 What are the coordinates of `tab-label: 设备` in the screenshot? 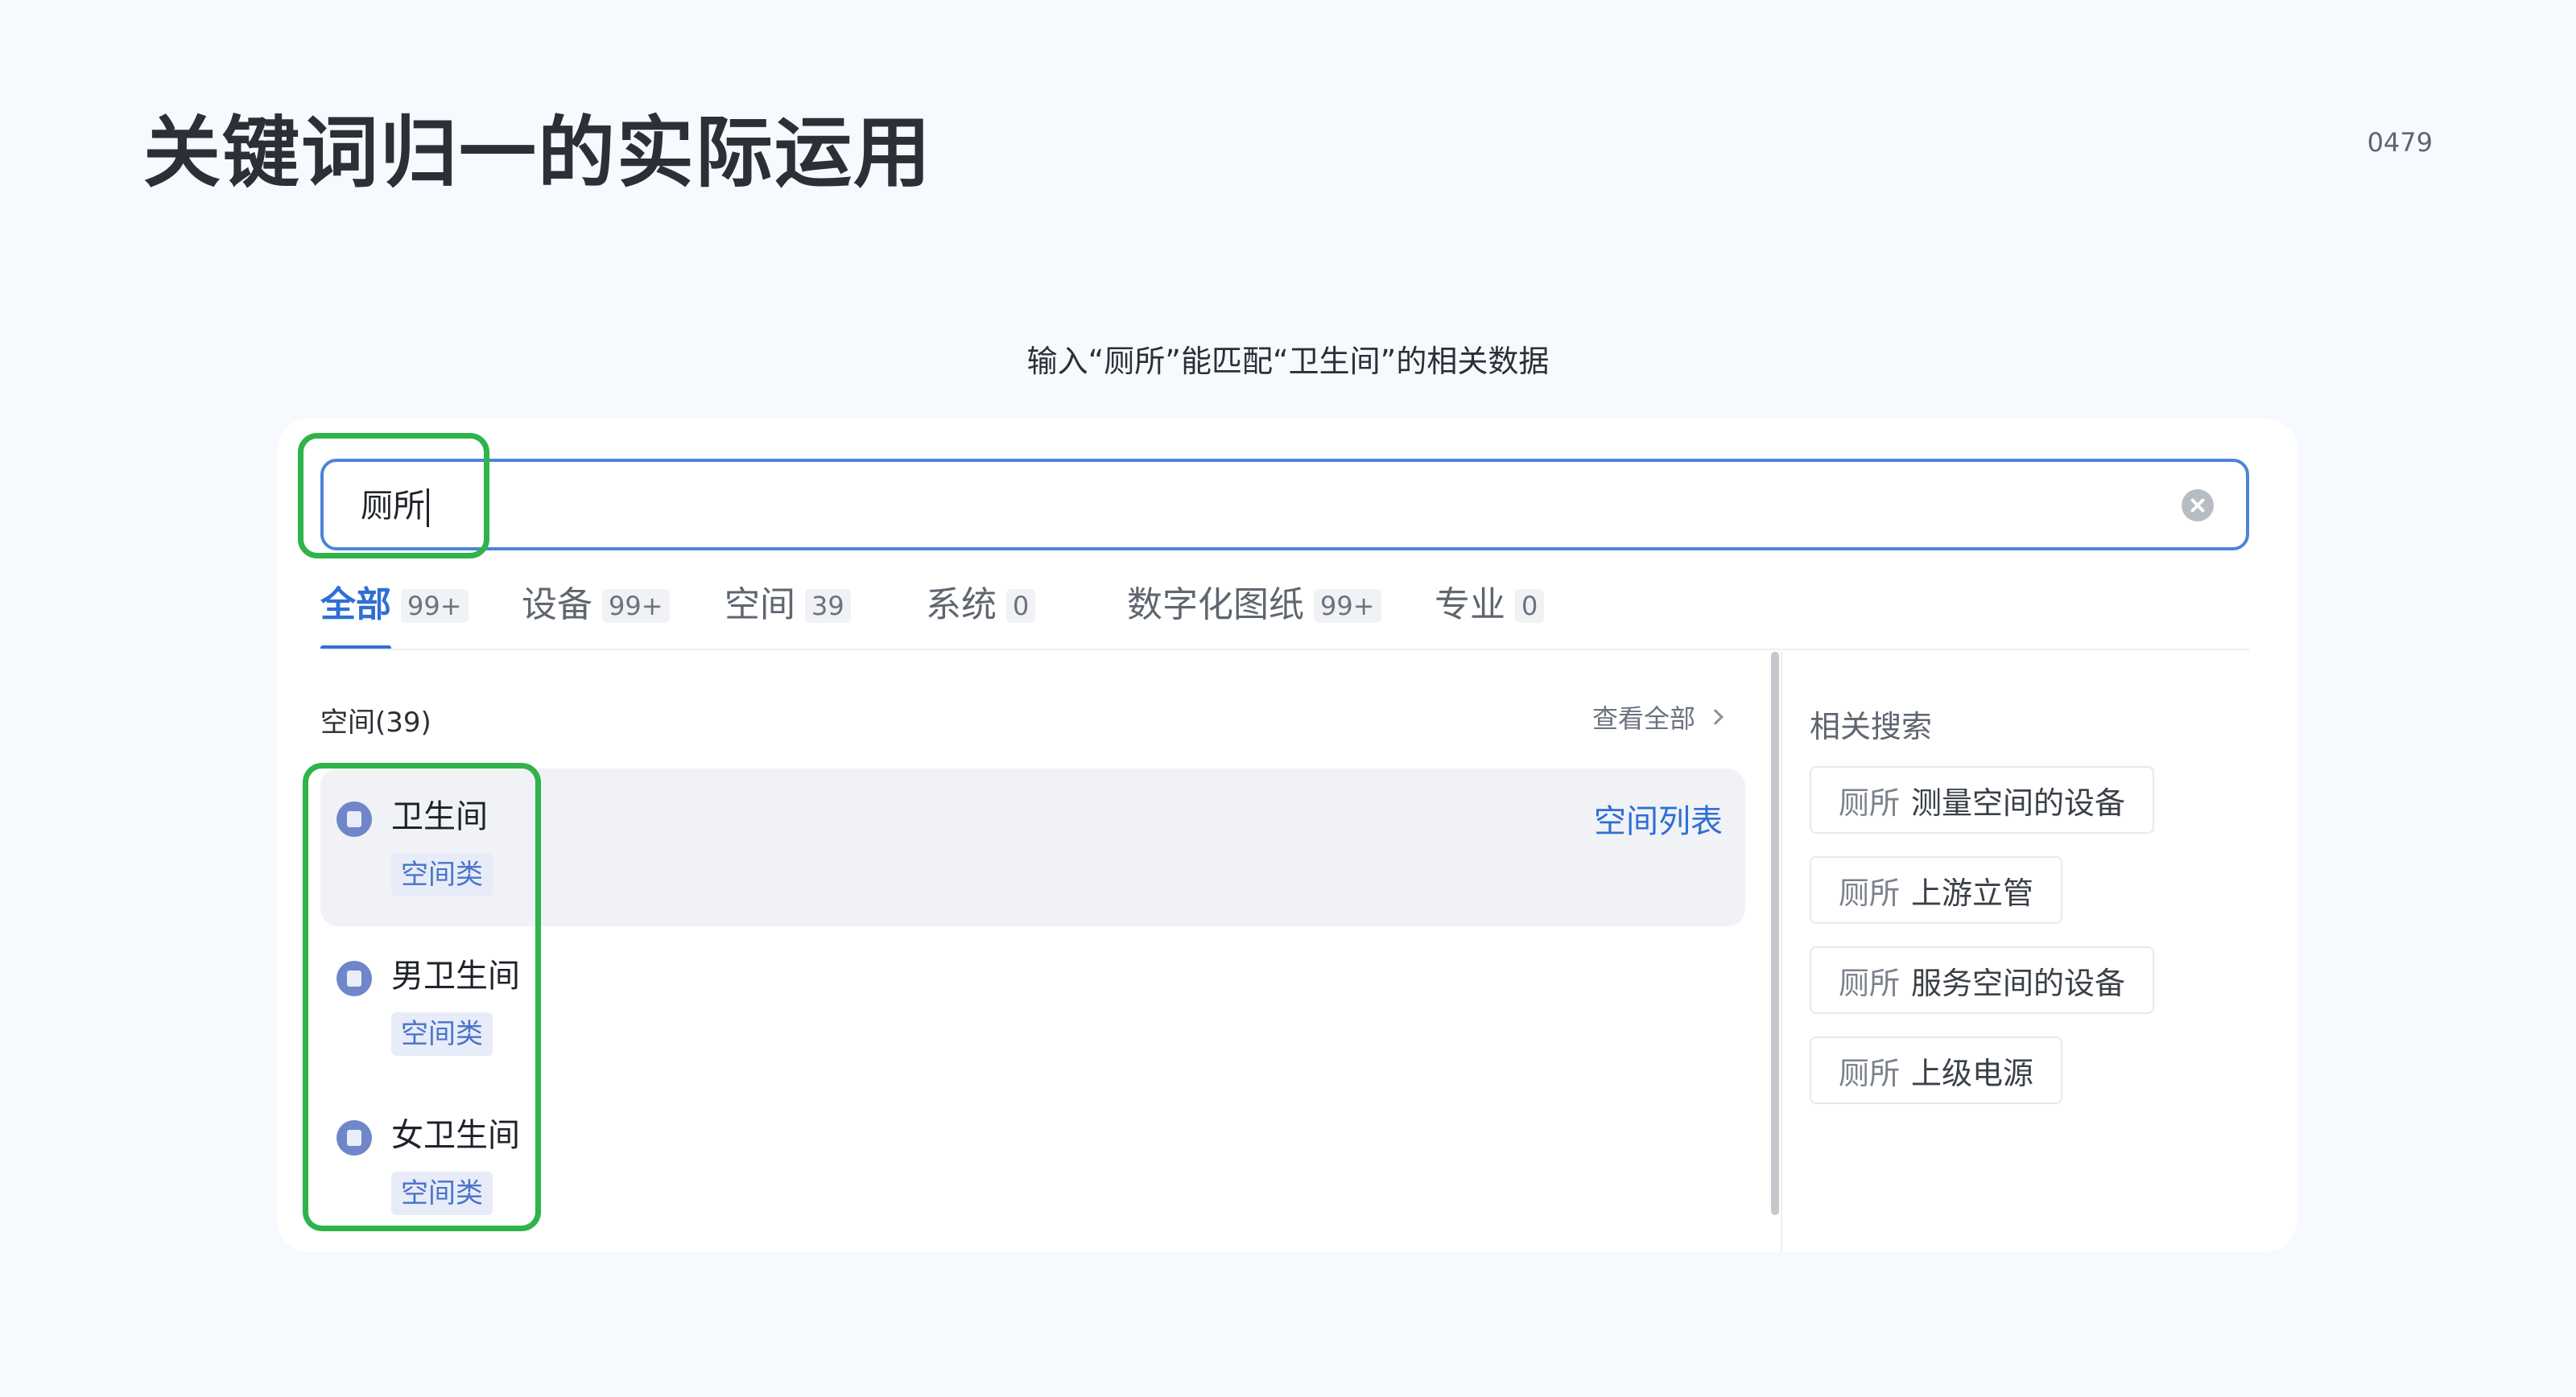 It's located at (557, 604).